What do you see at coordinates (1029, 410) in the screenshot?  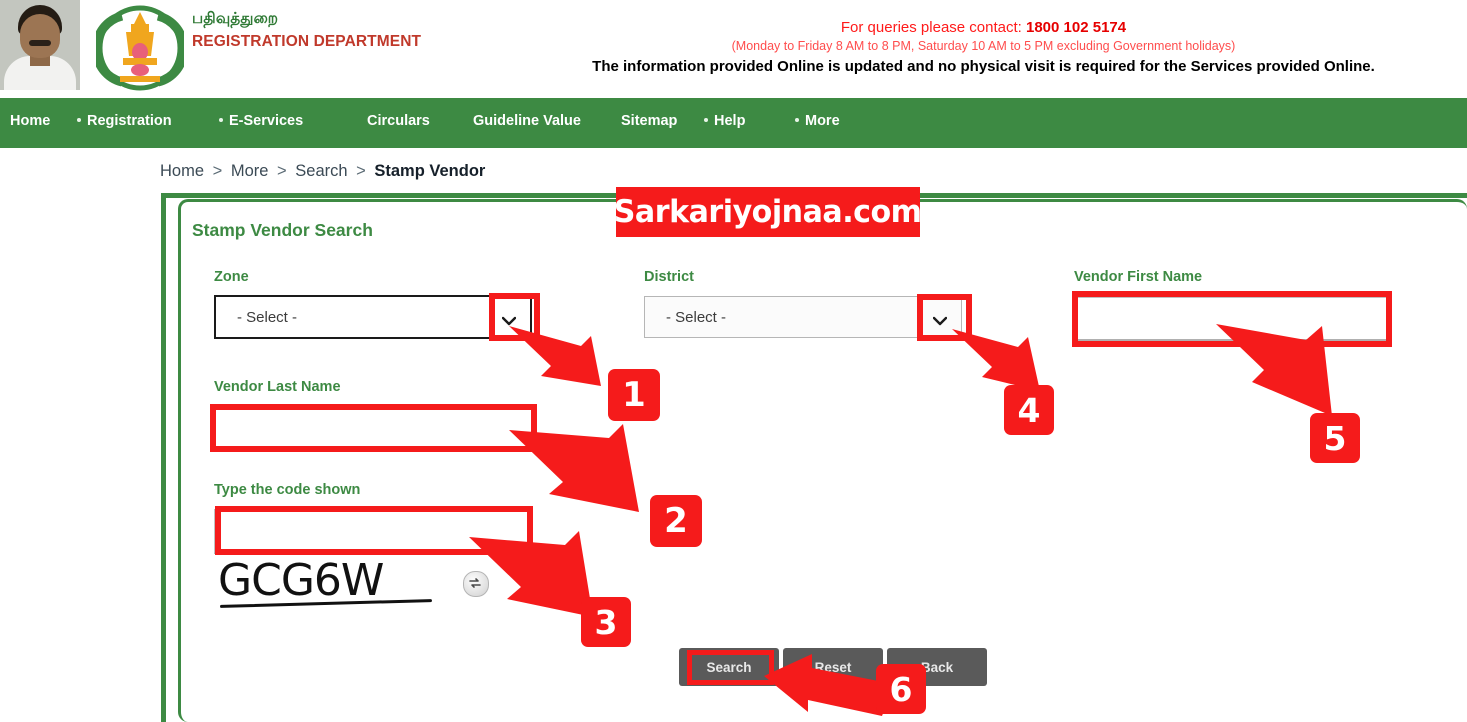 I see `annotation-badge-4: 4` at bounding box center [1029, 410].